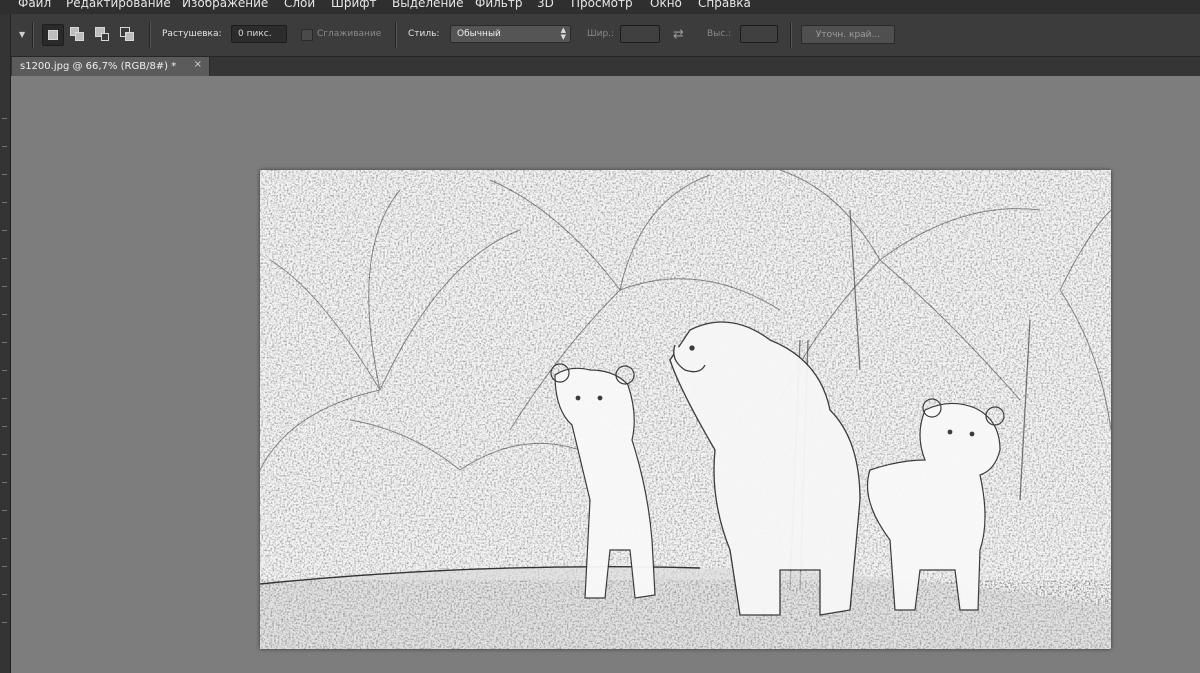  What do you see at coordinates (545, 5) in the screenshot?
I see `menu-3d: 3D` at bounding box center [545, 5].